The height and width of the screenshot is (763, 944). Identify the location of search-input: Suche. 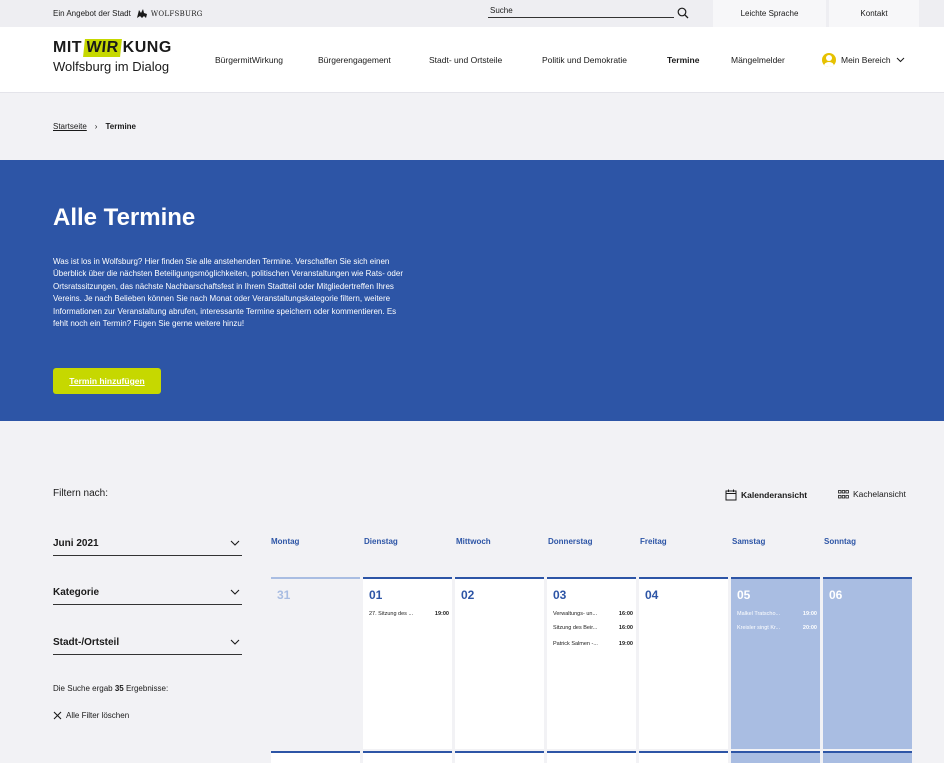
(581, 11).